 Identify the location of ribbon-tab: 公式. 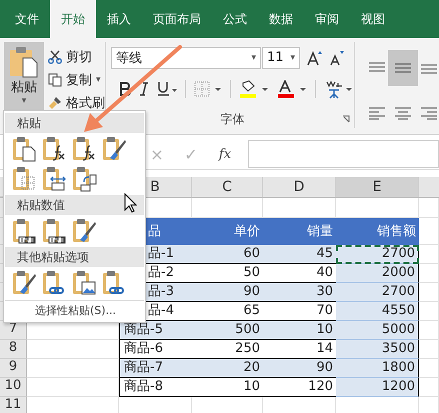
(235, 19).